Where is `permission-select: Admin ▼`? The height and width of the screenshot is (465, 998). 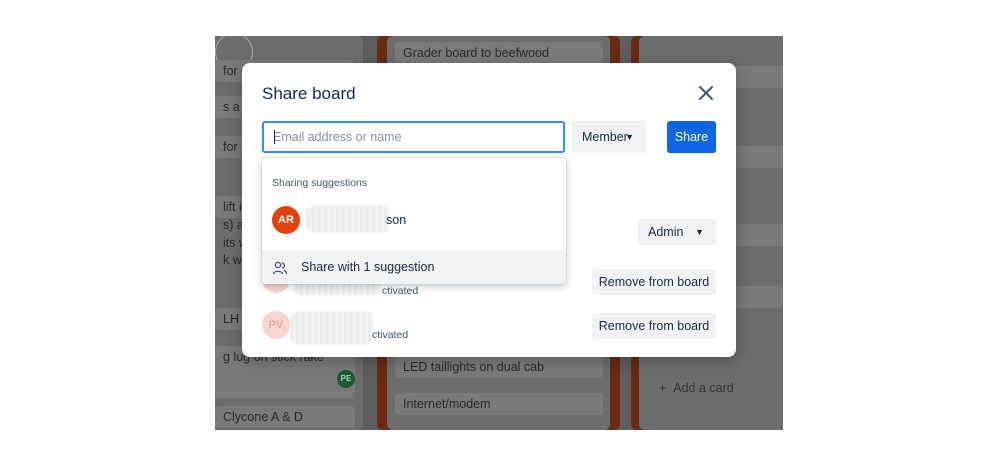 permission-select: Admin ▼ is located at coordinates (677, 232).